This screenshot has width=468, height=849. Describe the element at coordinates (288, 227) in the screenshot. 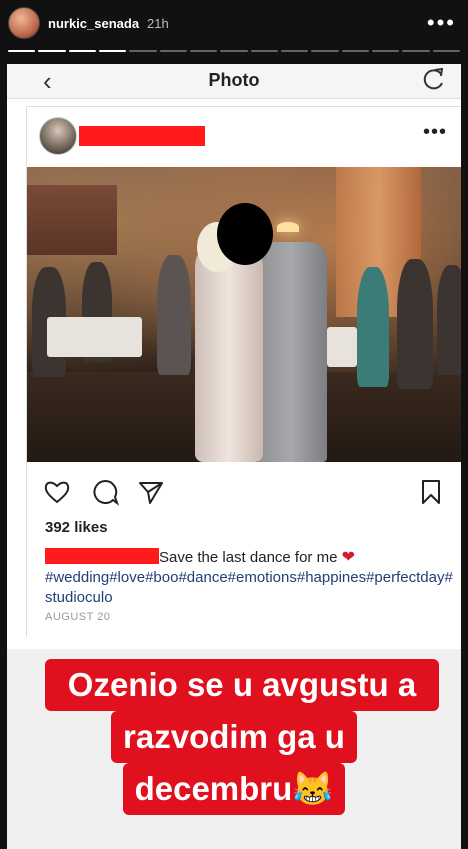

I see `photo-lamp` at that location.